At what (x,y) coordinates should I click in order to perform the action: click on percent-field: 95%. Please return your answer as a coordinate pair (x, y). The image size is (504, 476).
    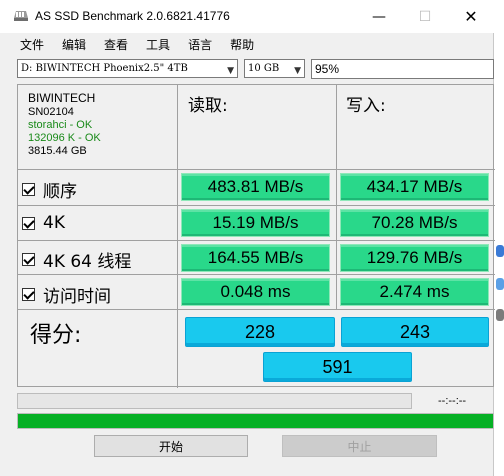
    Looking at the image, I should click on (402, 69).